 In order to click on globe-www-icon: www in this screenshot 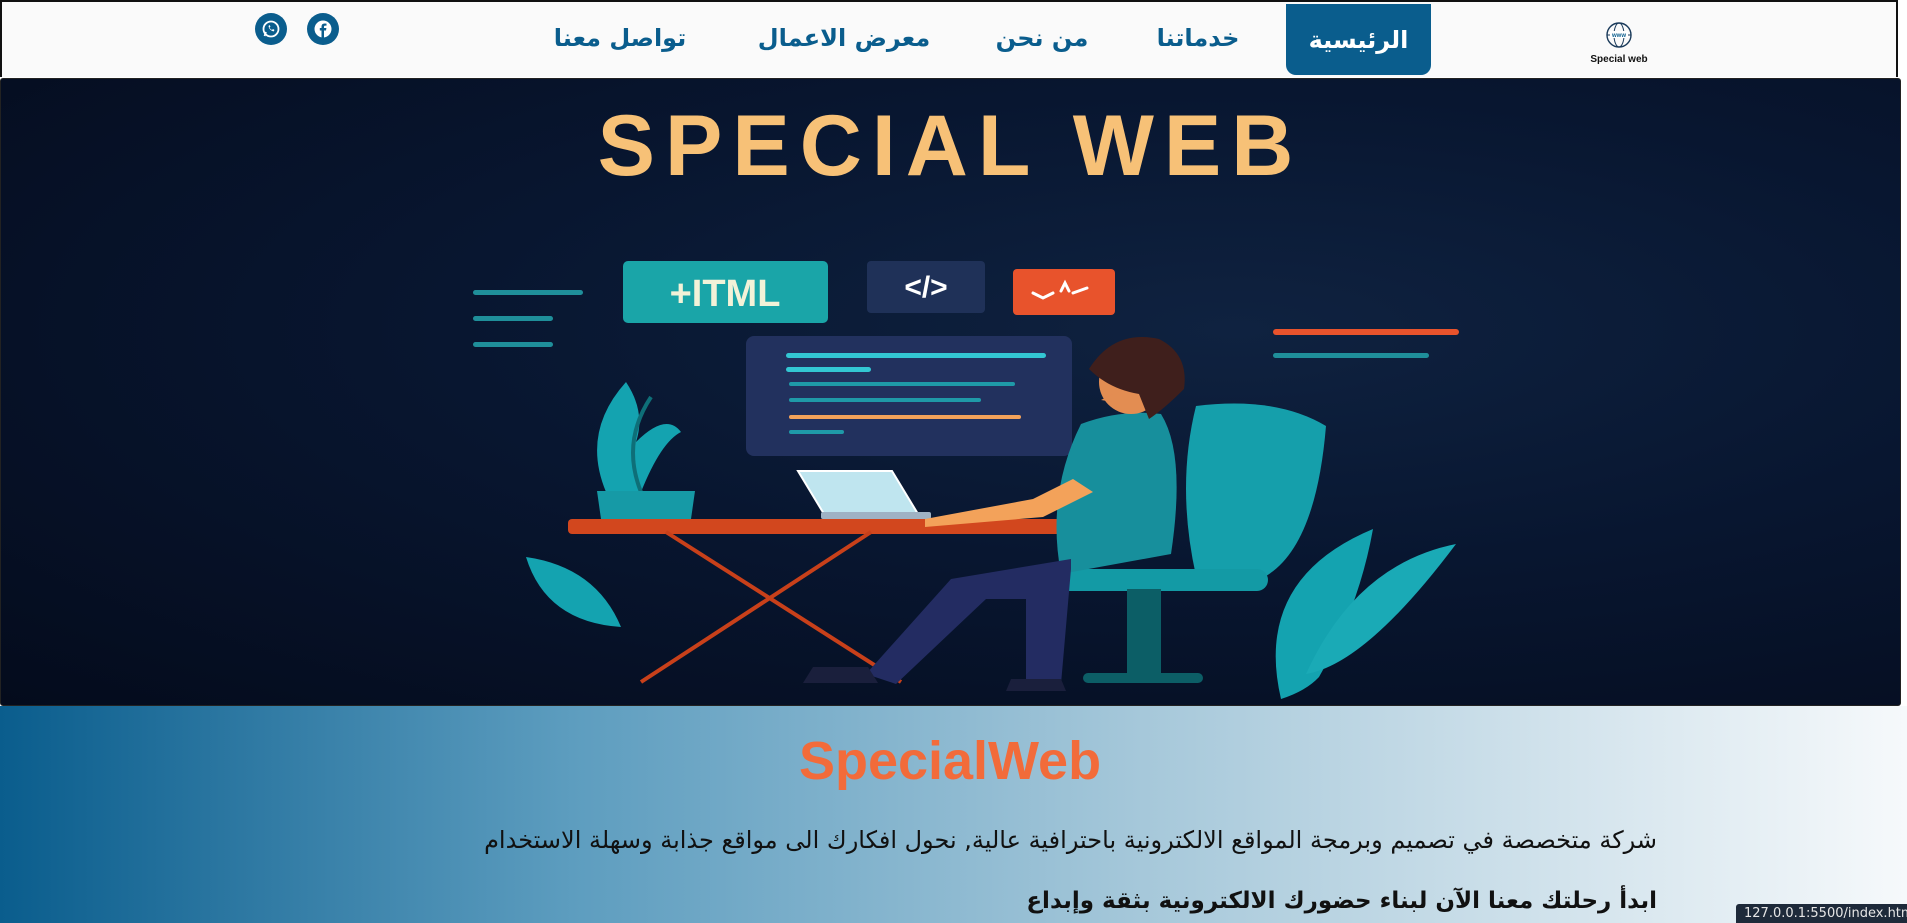, I will do `click(1619, 35)`.